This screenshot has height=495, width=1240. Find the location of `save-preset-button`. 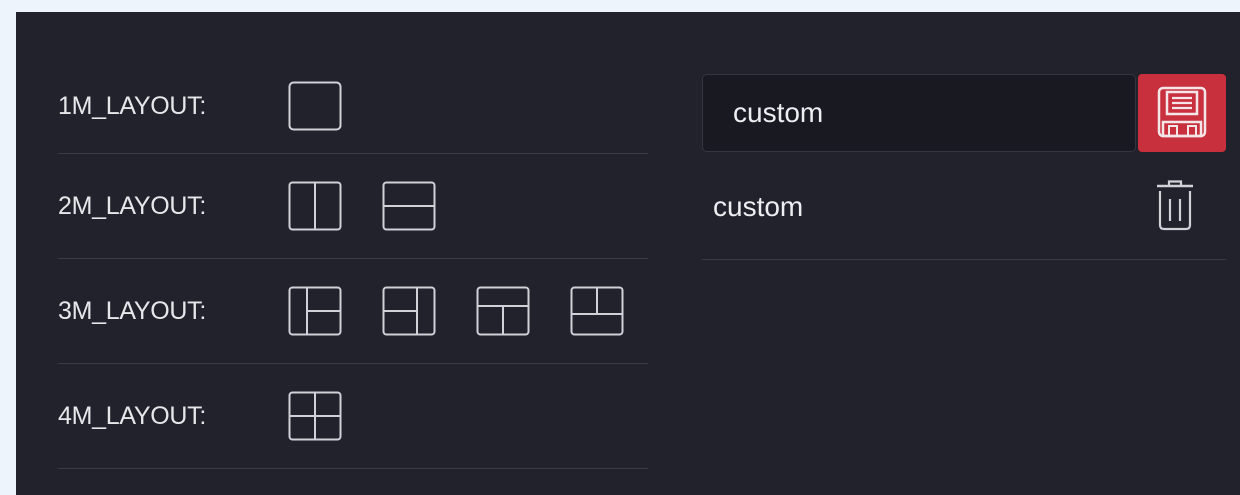

save-preset-button is located at coordinates (1182, 113).